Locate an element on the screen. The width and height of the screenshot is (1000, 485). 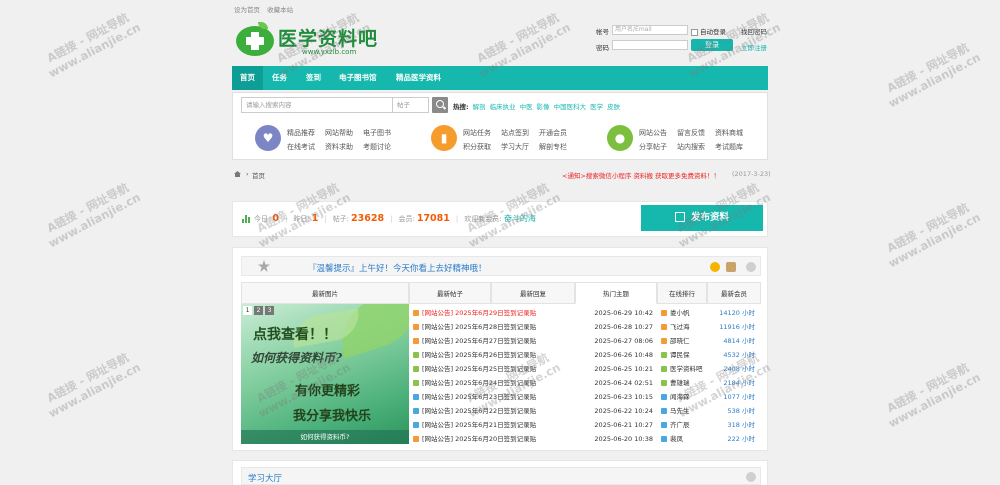
quick-link: 分享帖子 is located at coordinates (658, 147).